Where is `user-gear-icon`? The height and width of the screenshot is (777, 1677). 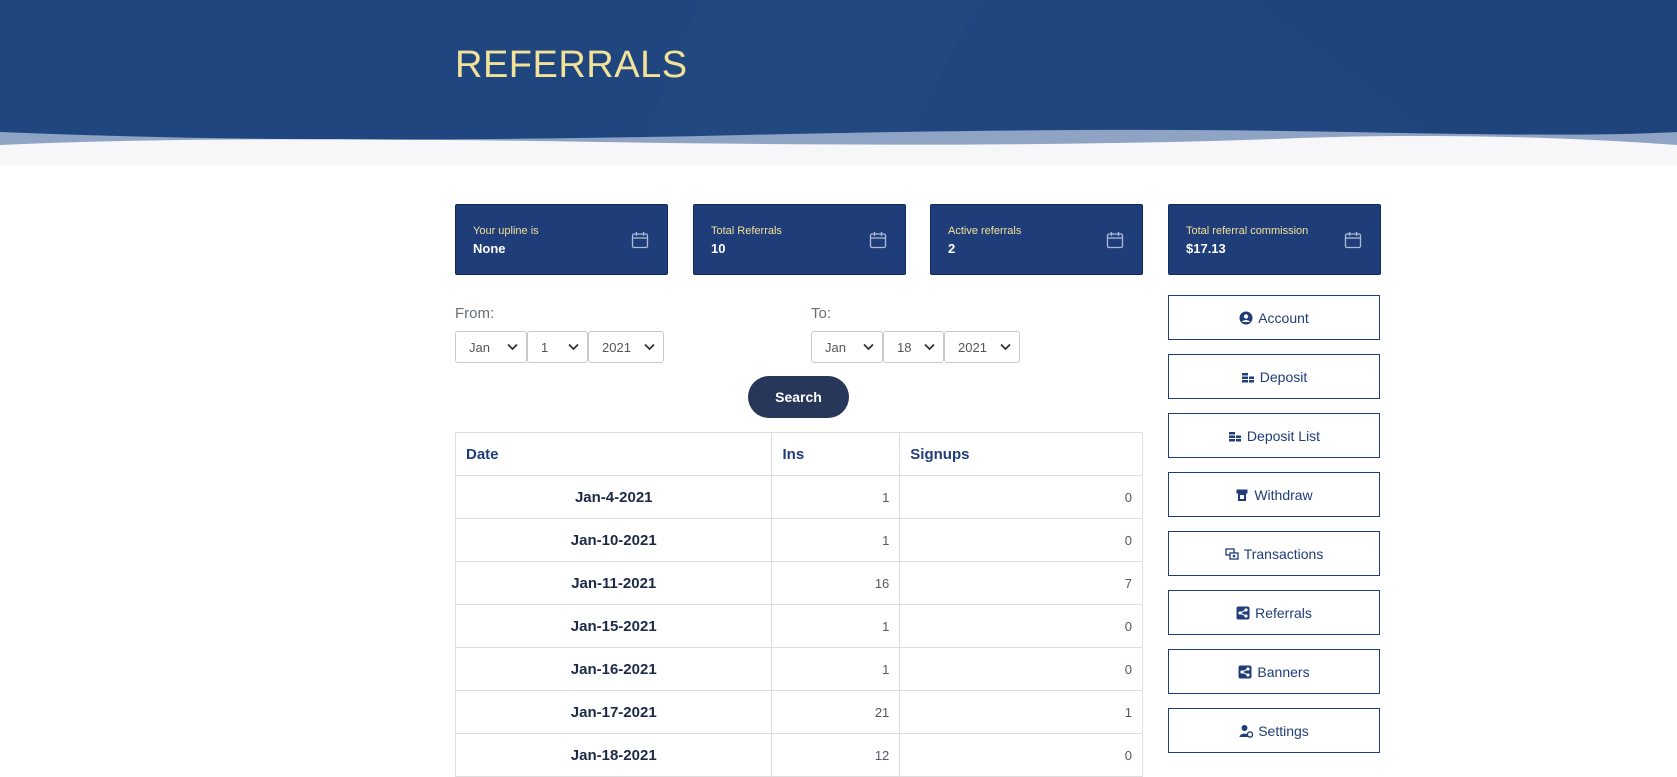 user-gear-icon is located at coordinates (1246, 731).